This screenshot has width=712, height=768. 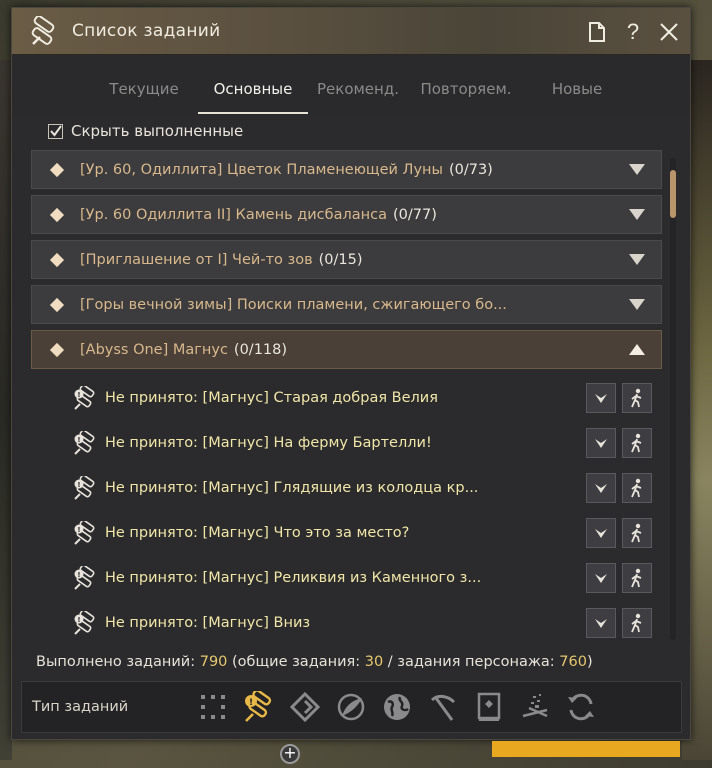 I want to click on title-bar: Список заданий ?, so click(x=351, y=31).